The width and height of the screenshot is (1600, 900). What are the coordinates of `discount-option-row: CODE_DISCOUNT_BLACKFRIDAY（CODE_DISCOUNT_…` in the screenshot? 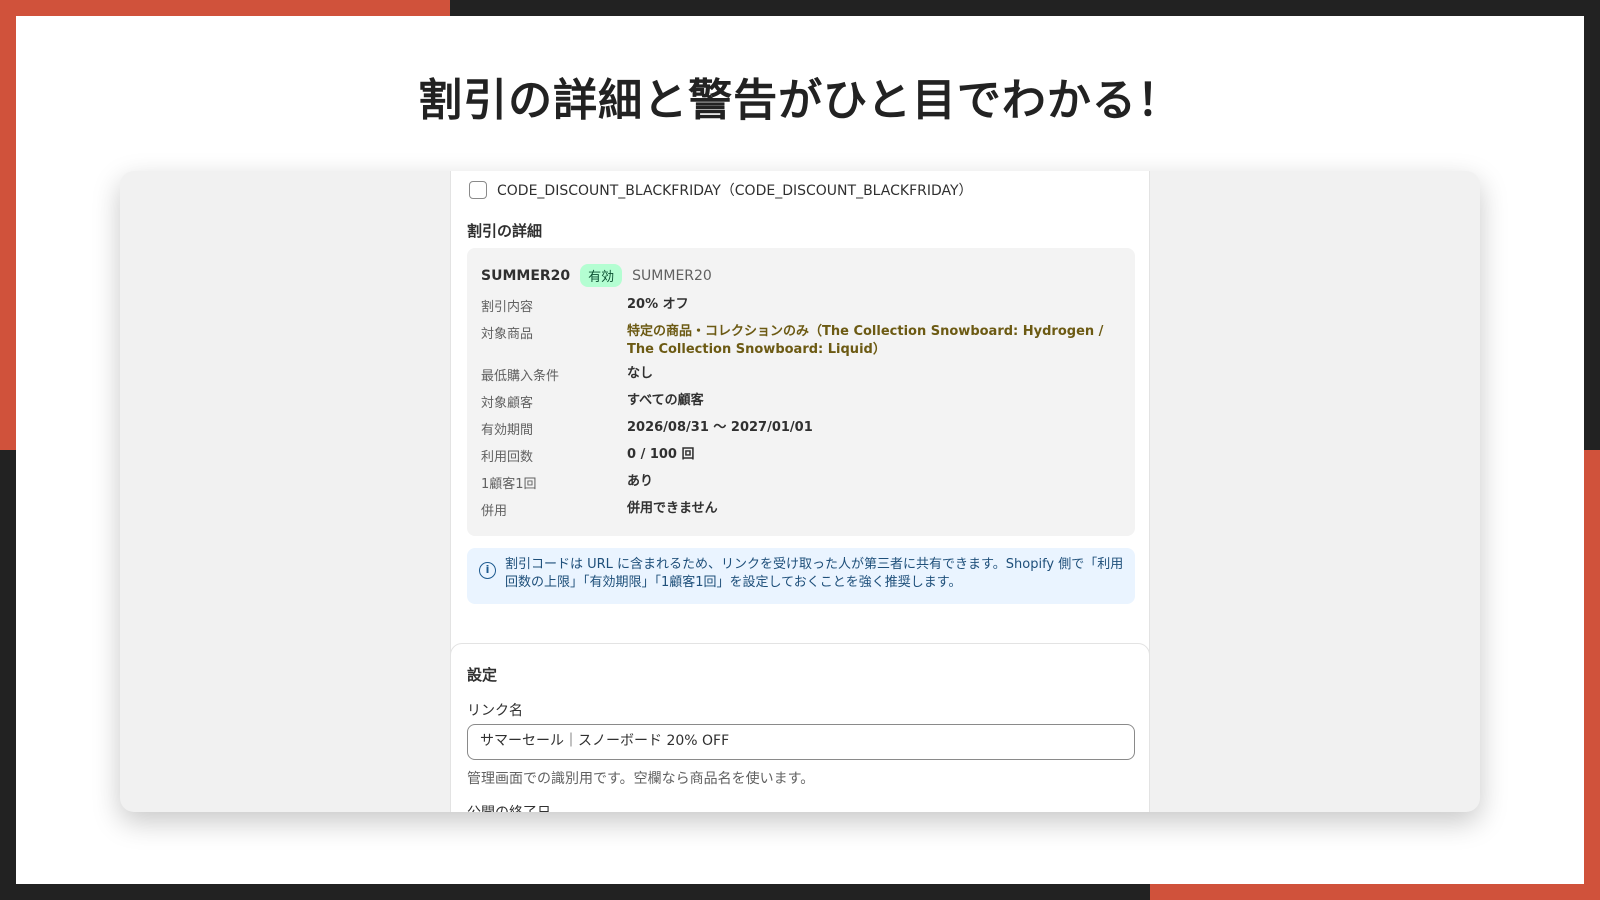 It's located at (721, 190).